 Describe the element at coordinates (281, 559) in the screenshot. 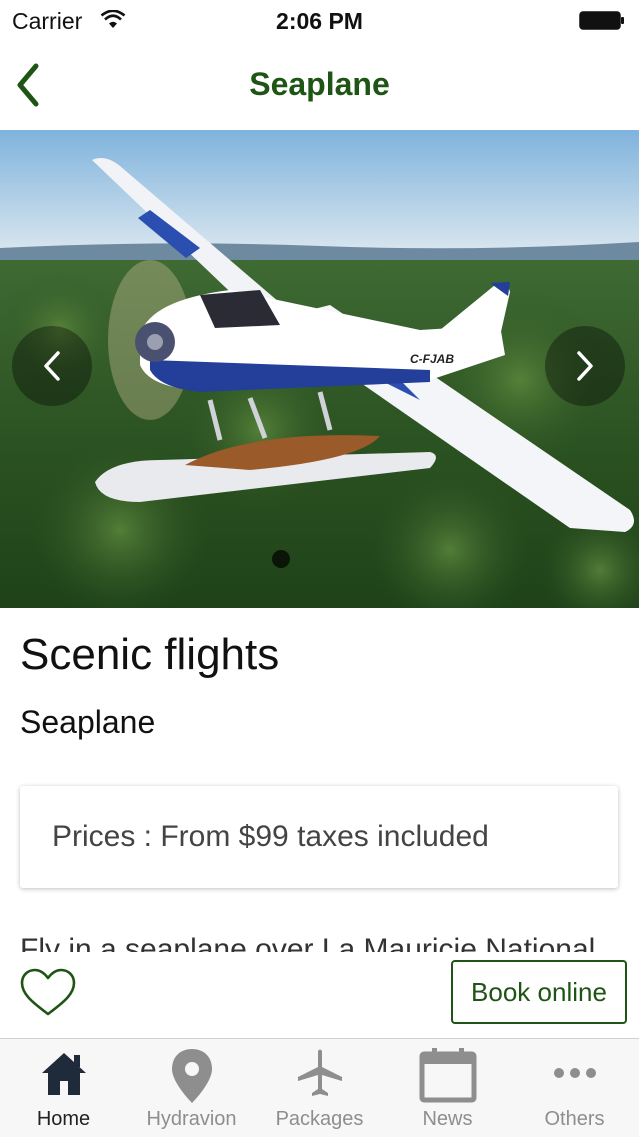

I see `carousel-page-dot` at that location.